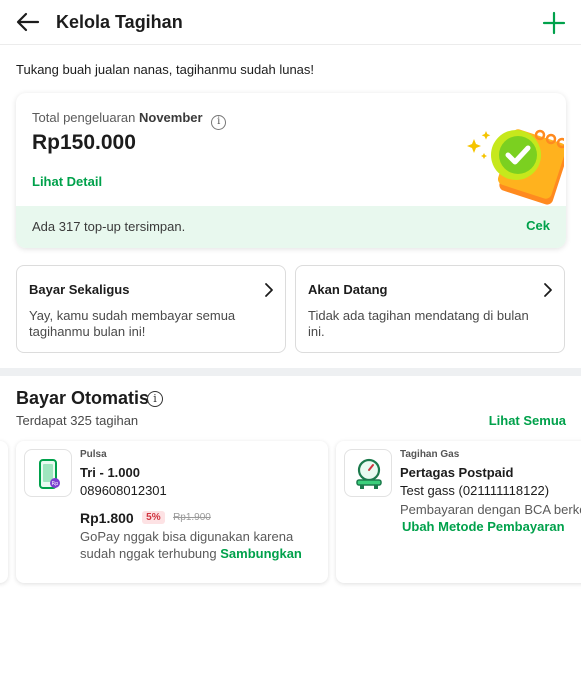 The width and height of the screenshot is (581, 699). I want to click on topup-text: Ada 317 top-up tersimpan., so click(109, 226).